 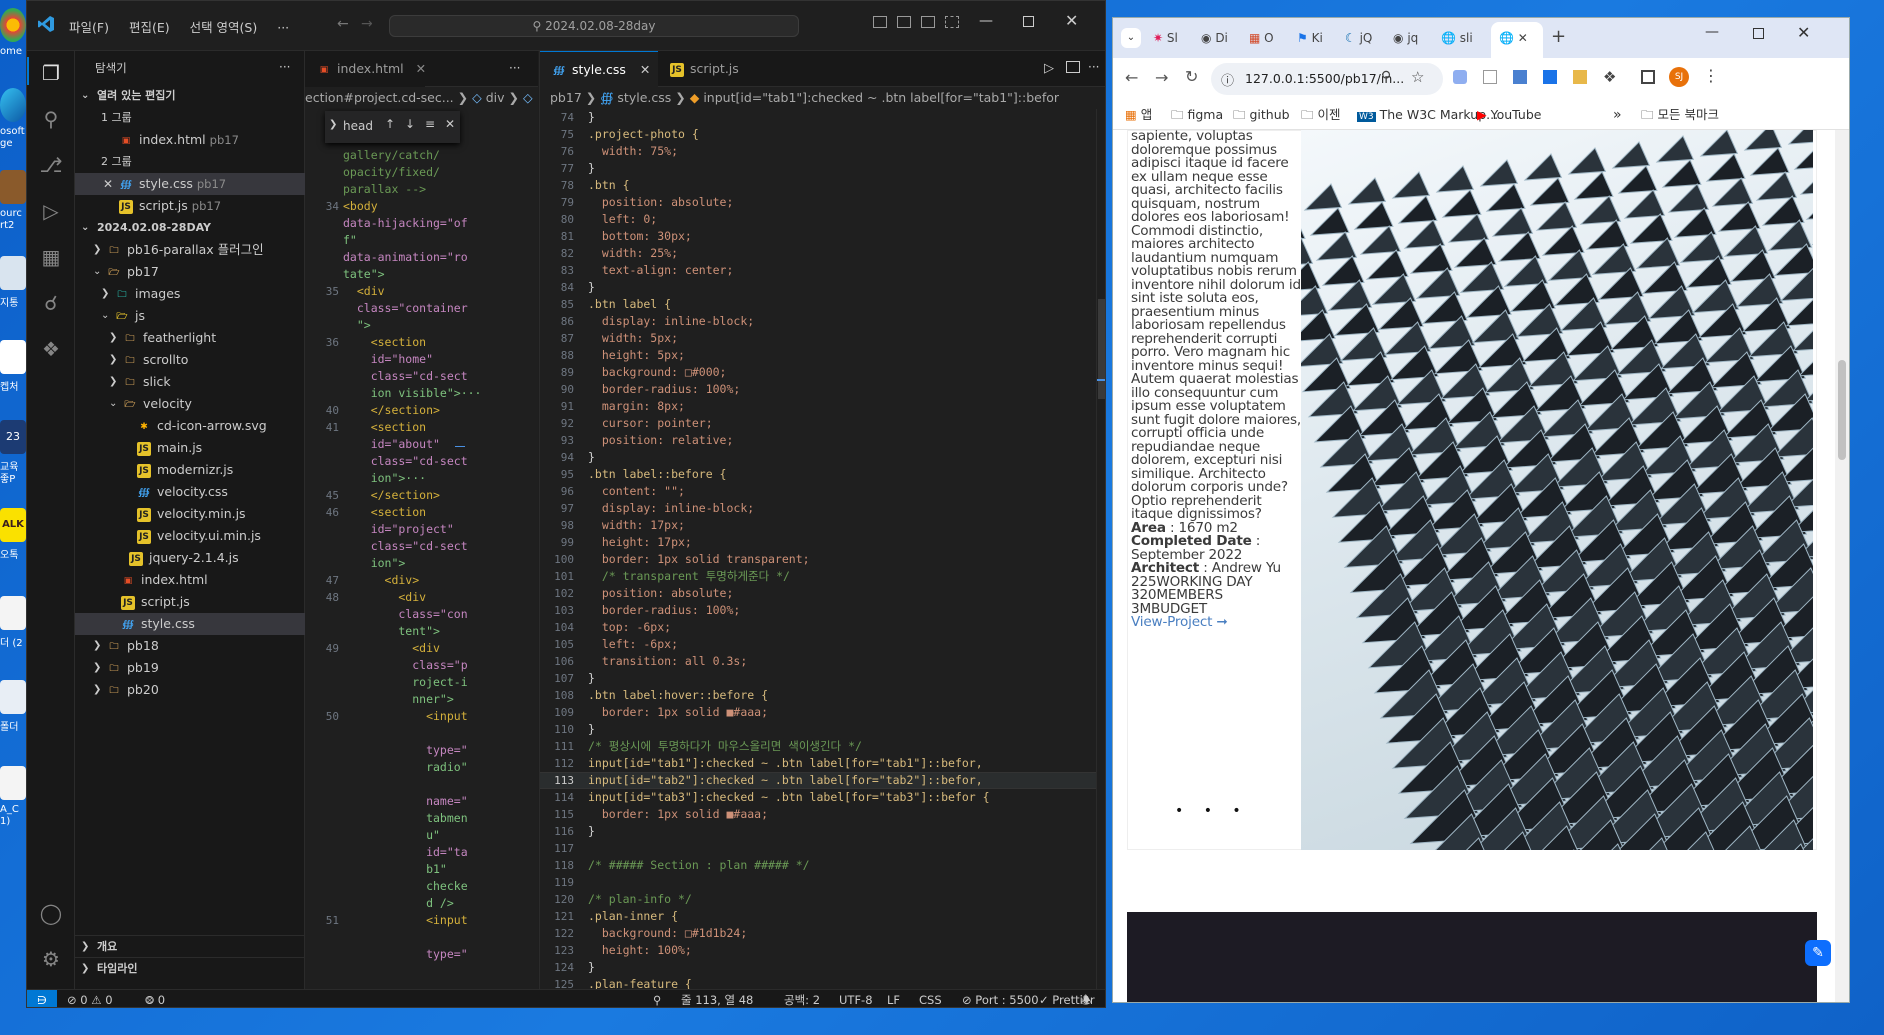 What do you see at coordinates (893, 998) in the screenshot?
I see `end-of-line: LF` at bounding box center [893, 998].